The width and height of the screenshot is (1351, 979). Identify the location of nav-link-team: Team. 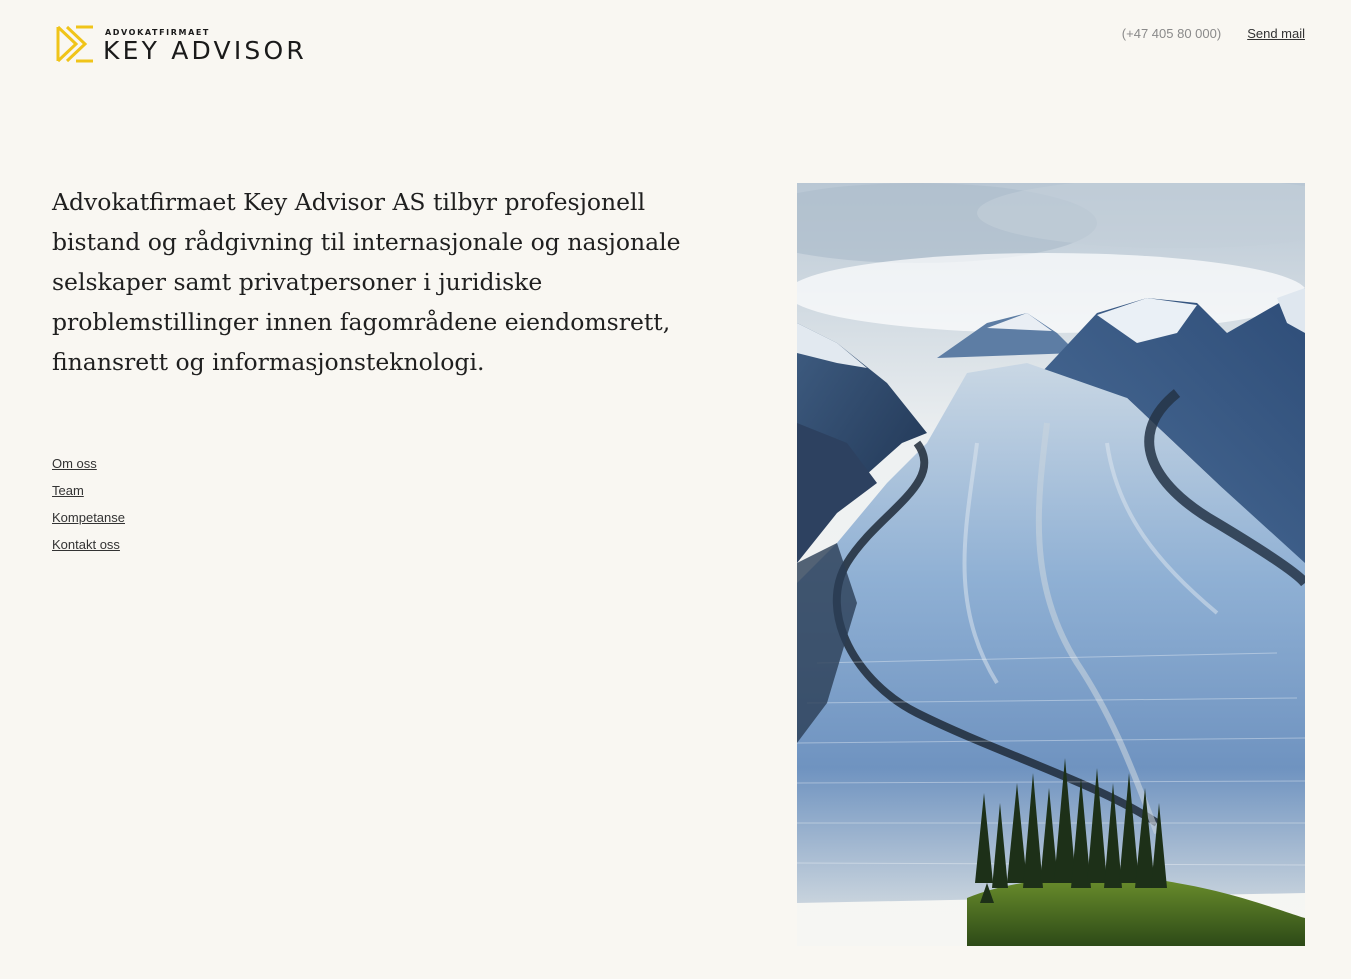
(68, 490).